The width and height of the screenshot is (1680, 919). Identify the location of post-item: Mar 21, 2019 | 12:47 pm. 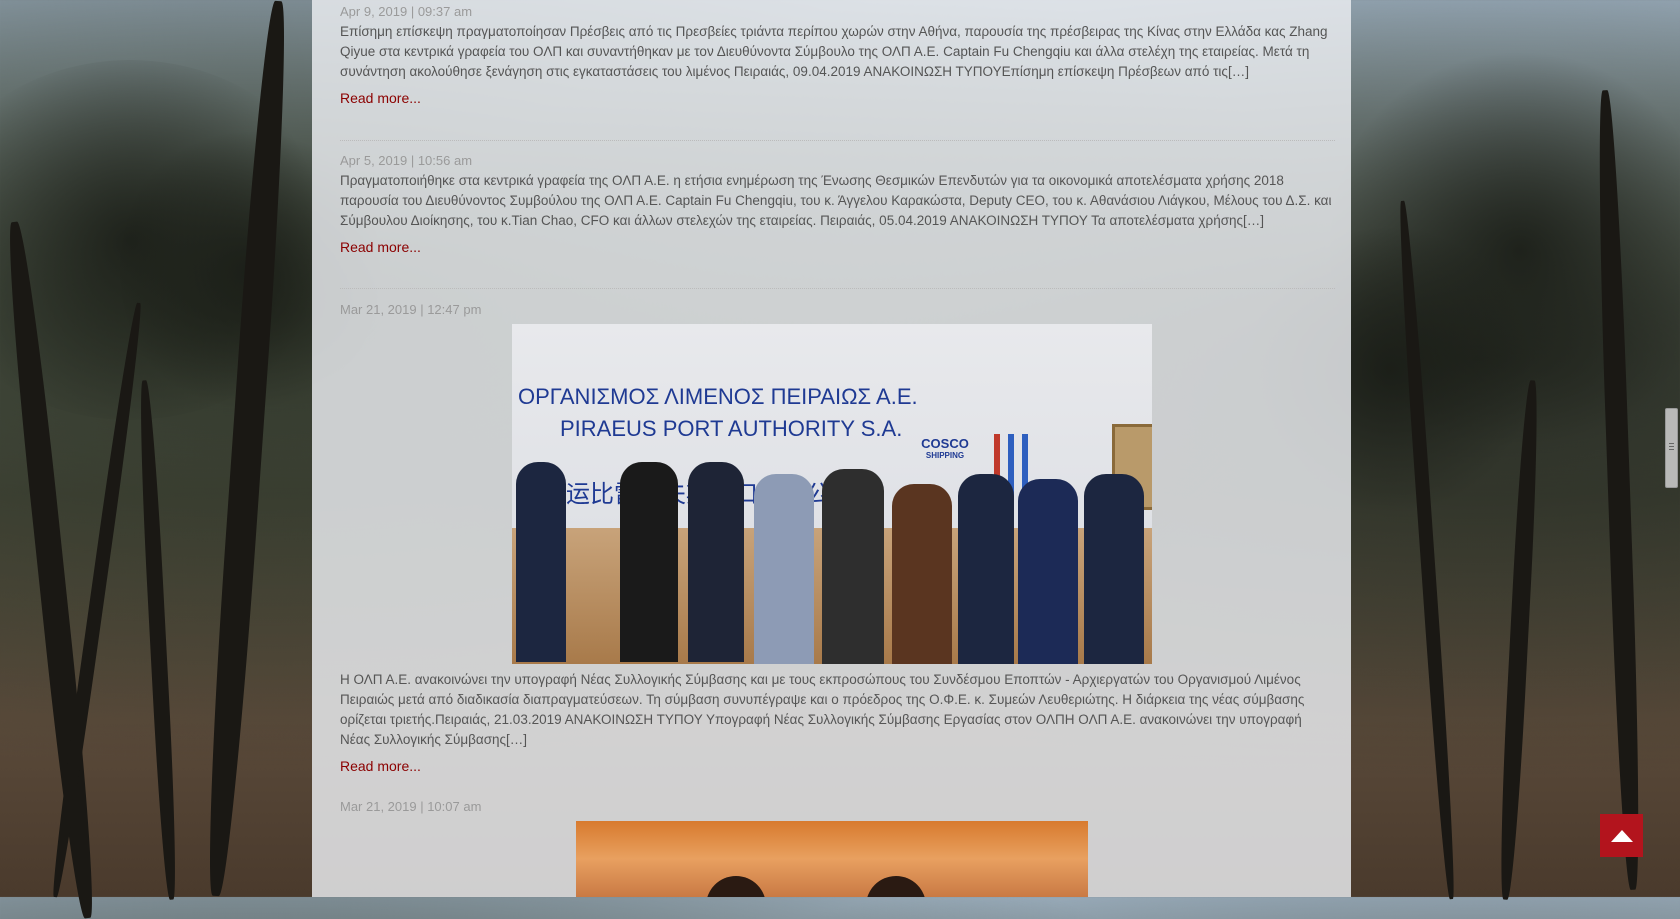
(837, 309).